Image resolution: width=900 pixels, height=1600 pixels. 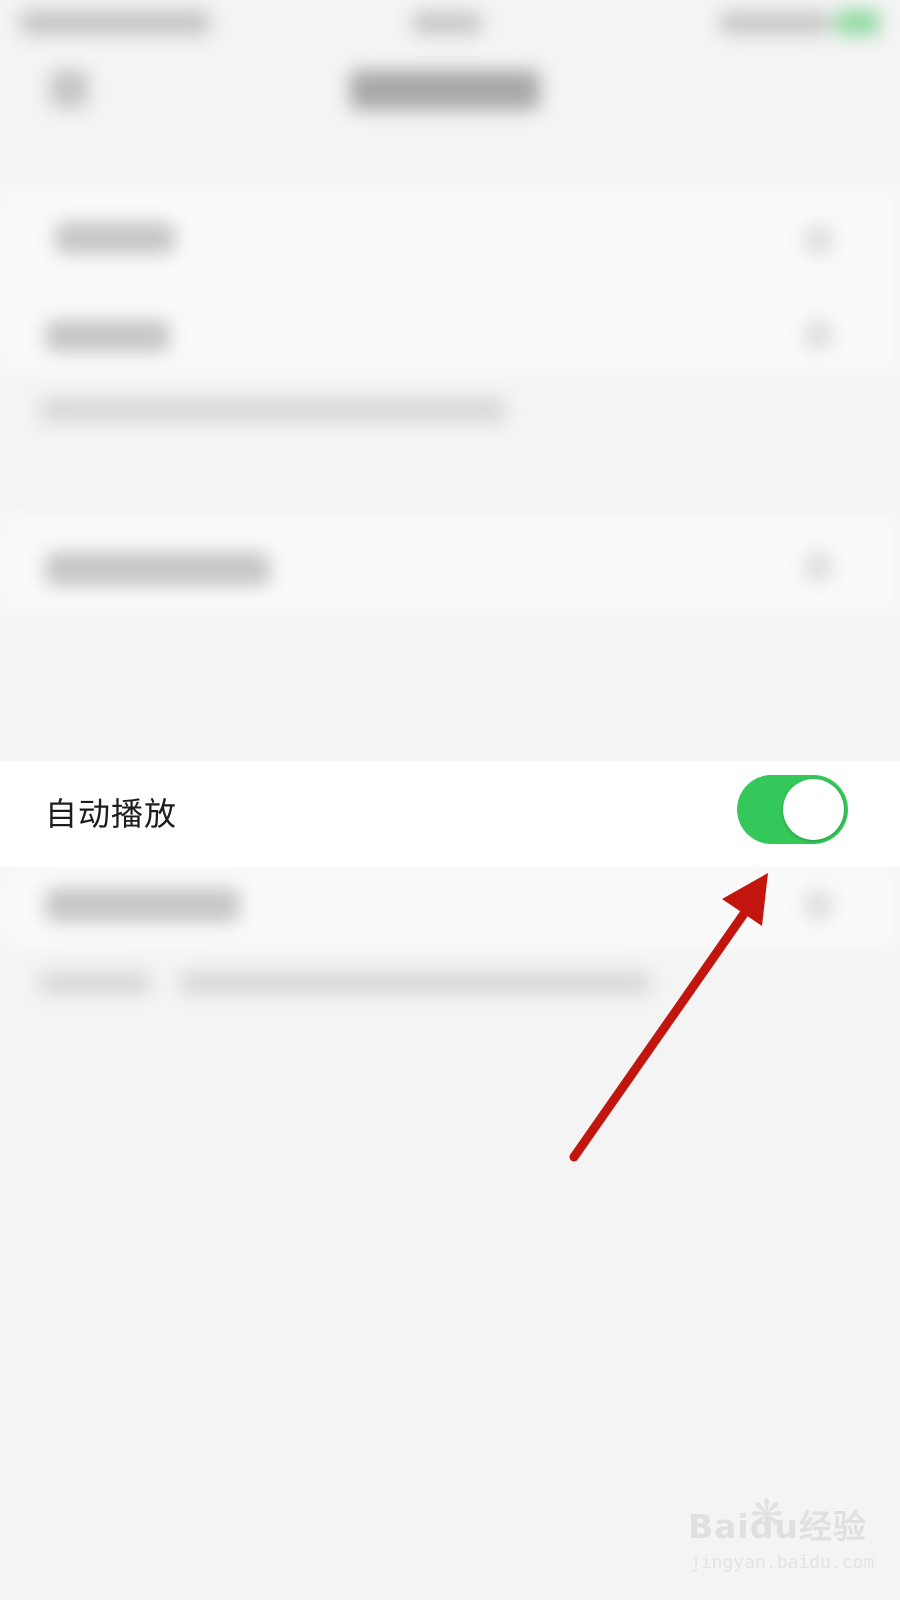 What do you see at coordinates (450, 814) in the screenshot?
I see `autoplay-row: 自动播放` at bounding box center [450, 814].